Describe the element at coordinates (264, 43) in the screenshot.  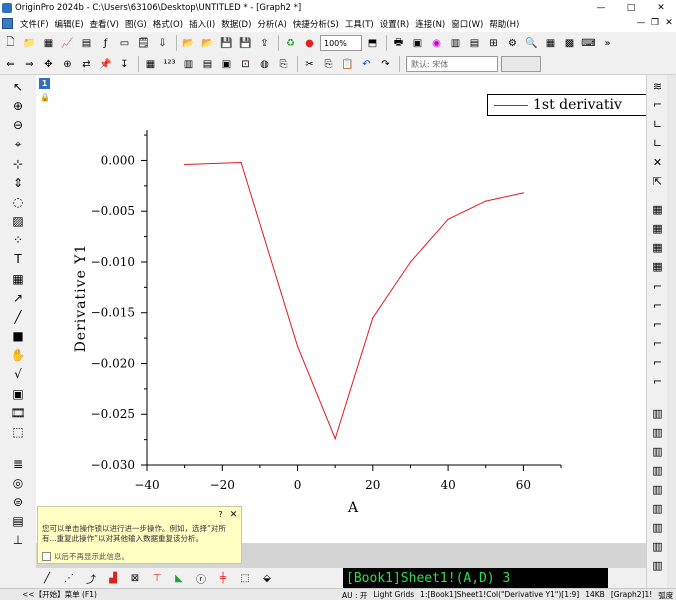
I see `export-icon: ⇪` at that location.